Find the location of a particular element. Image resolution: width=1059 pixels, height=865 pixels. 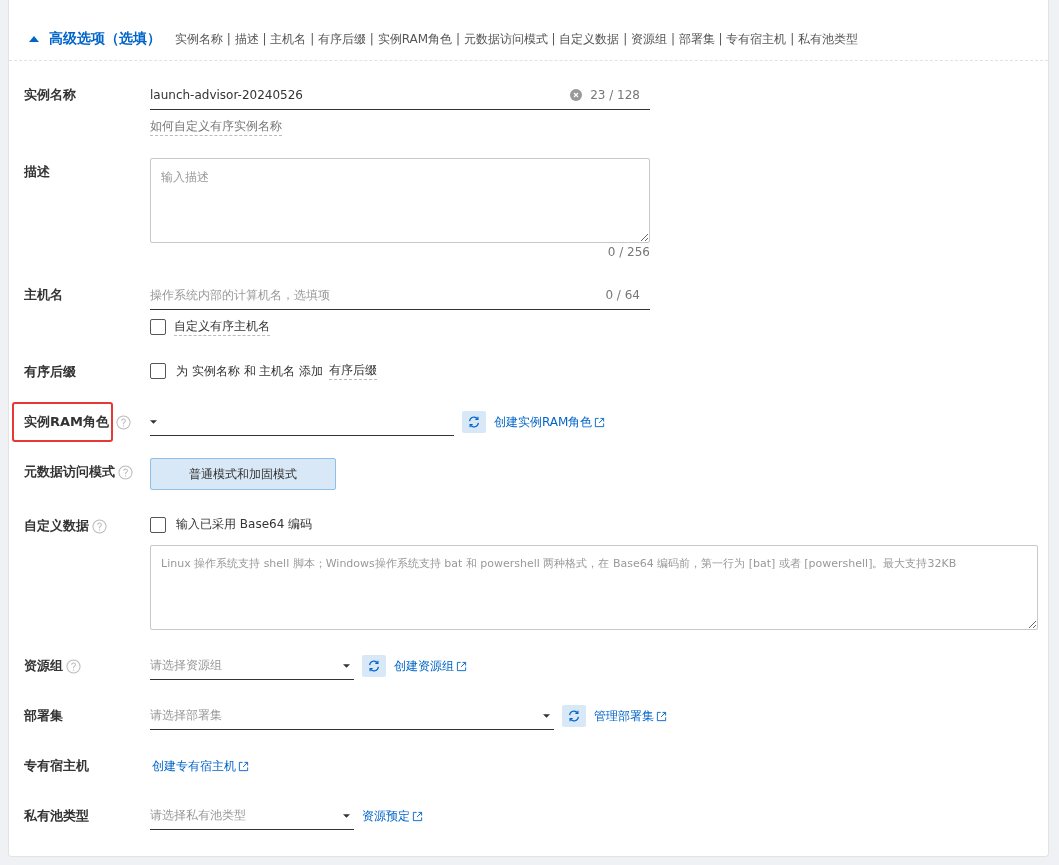

external-link: 创建资源组 is located at coordinates (430, 666).